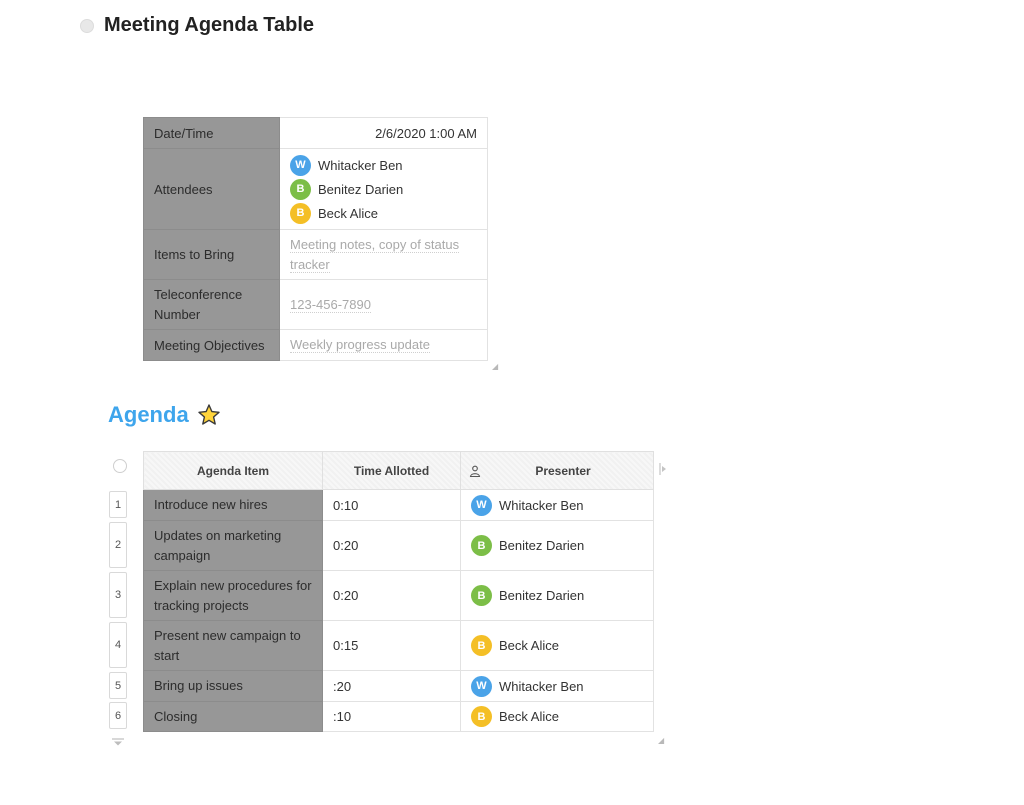 Image resolution: width=1024 pixels, height=805 pixels. What do you see at coordinates (211, 254) in the screenshot?
I see `info-label-items-to-bring: Items to Bring` at bounding box center [211, 254].